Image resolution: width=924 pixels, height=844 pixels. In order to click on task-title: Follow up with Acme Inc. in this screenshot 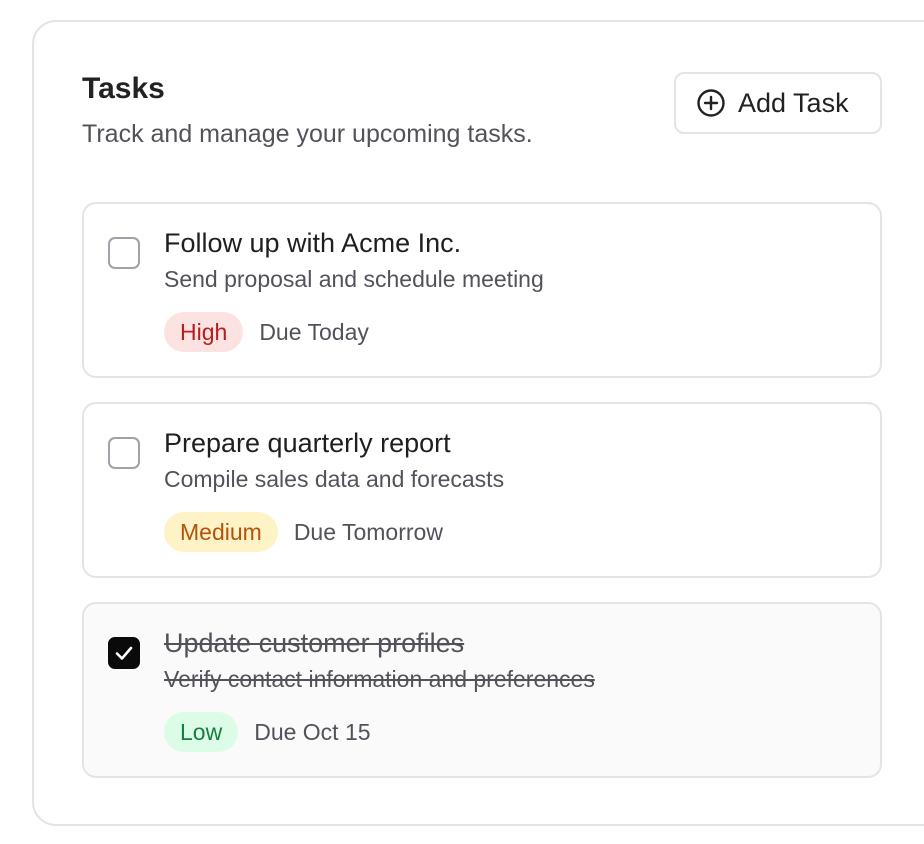, I will do `click(313, 243)`.